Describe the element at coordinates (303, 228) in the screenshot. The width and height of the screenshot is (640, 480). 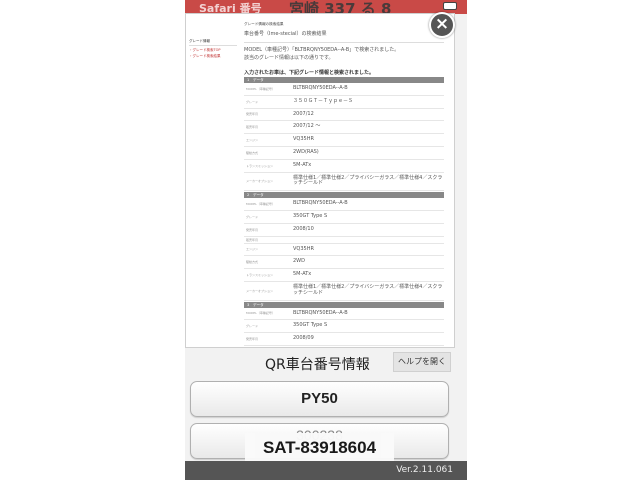
I see `row-value: 2008/10` at that location.